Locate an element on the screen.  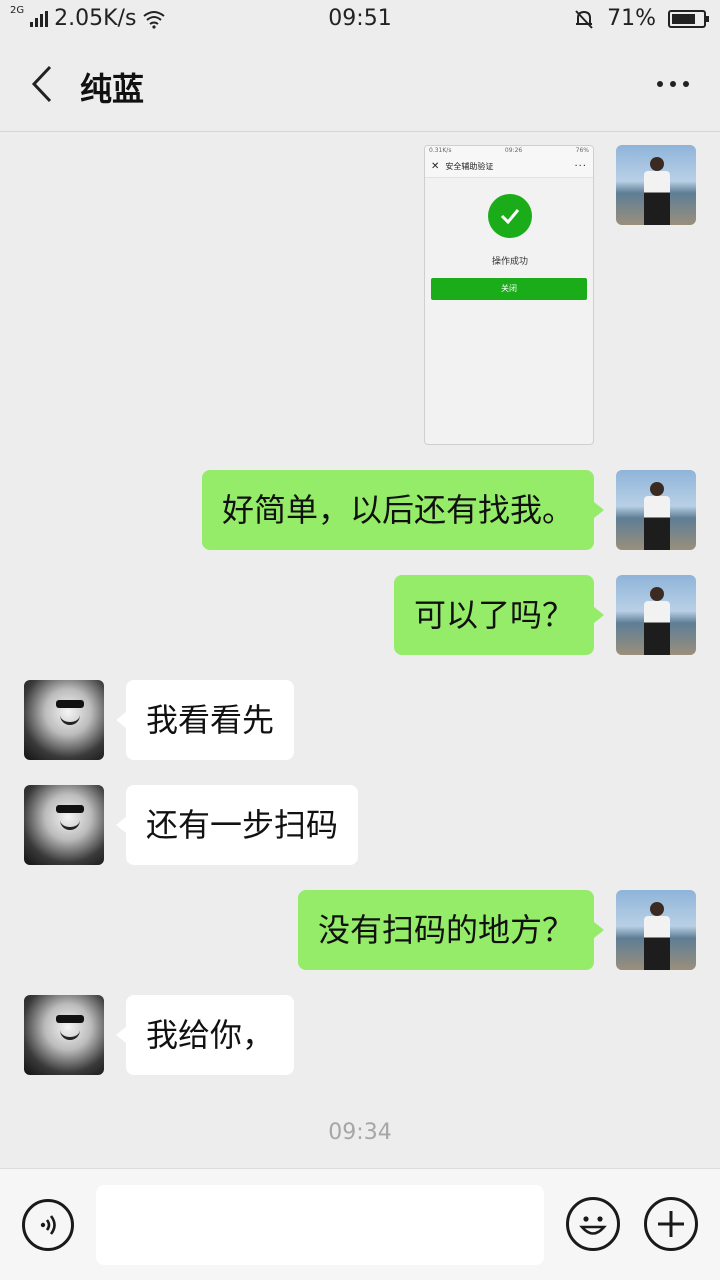
image-page-title: 安全辅助验证 is located at coordinates (469, 166).